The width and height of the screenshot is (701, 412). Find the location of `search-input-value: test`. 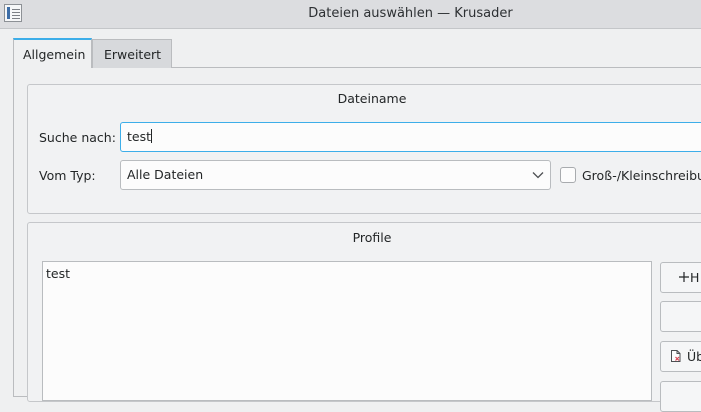

search-input-value: test is located at coordinates (139, 136).